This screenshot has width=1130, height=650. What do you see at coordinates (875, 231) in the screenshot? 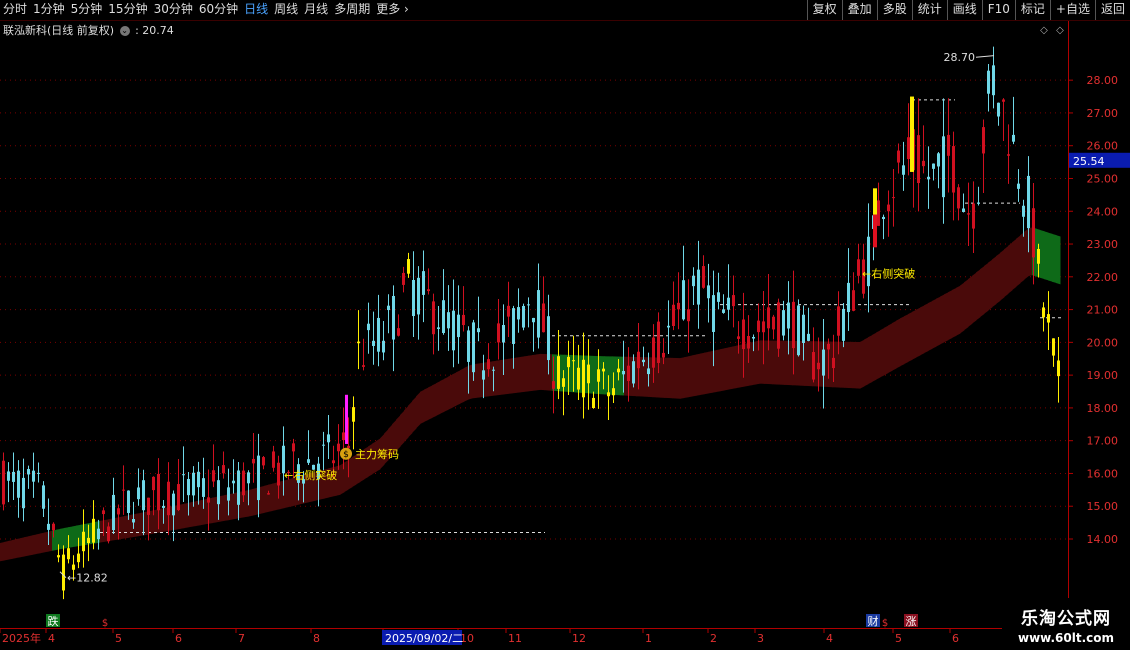
I see `signal-bar` at bounding box center [875, 231].